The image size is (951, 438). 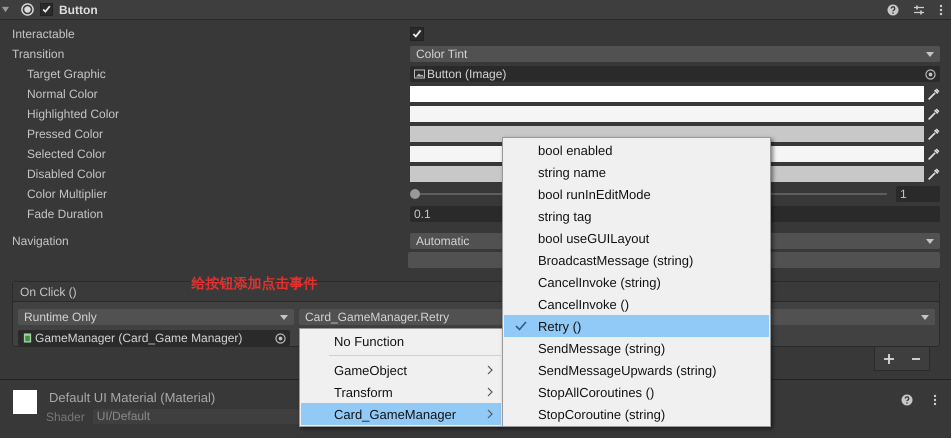 I want to click on field-label: Target Graphic, so click(x=66, y=74).